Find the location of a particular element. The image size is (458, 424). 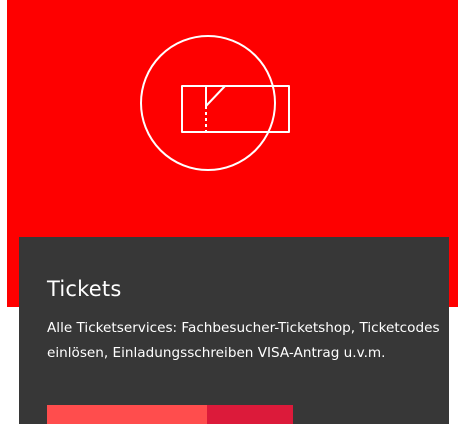

tickets-button is located at coordinates (170, 414).